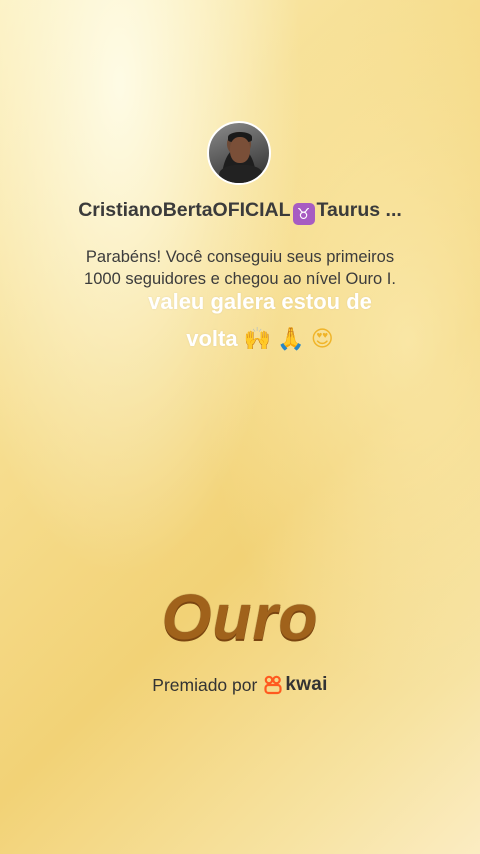 The width and height of the screenshot is (480, 854). I want to click on avatar-face, so click(240, 150).